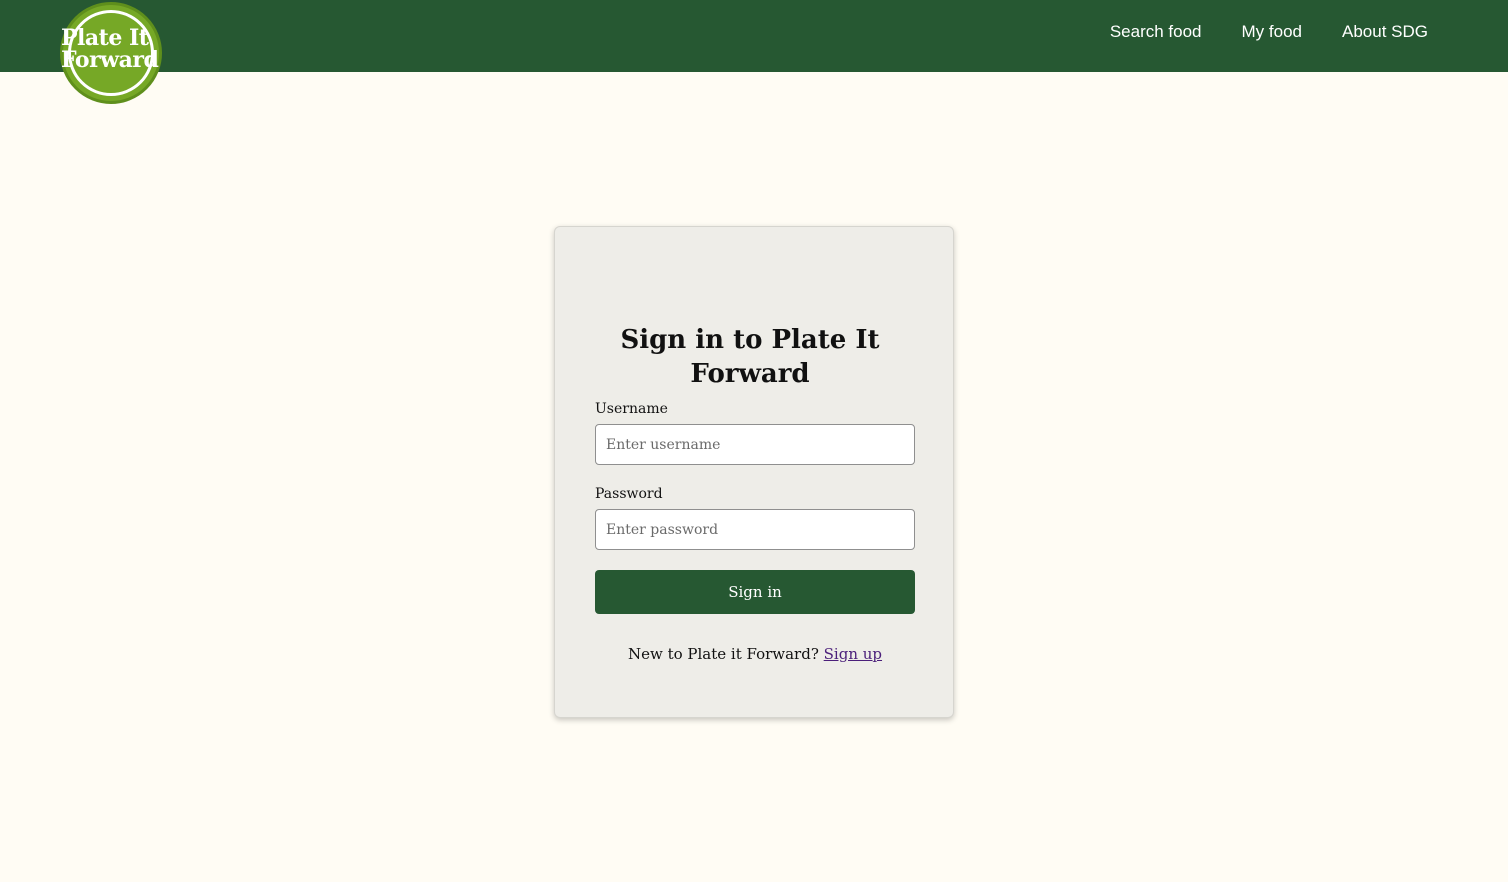  Describe the element at coordinates (110, 60) in the screenshot. I see `logo-line-2: Forward` at that location.